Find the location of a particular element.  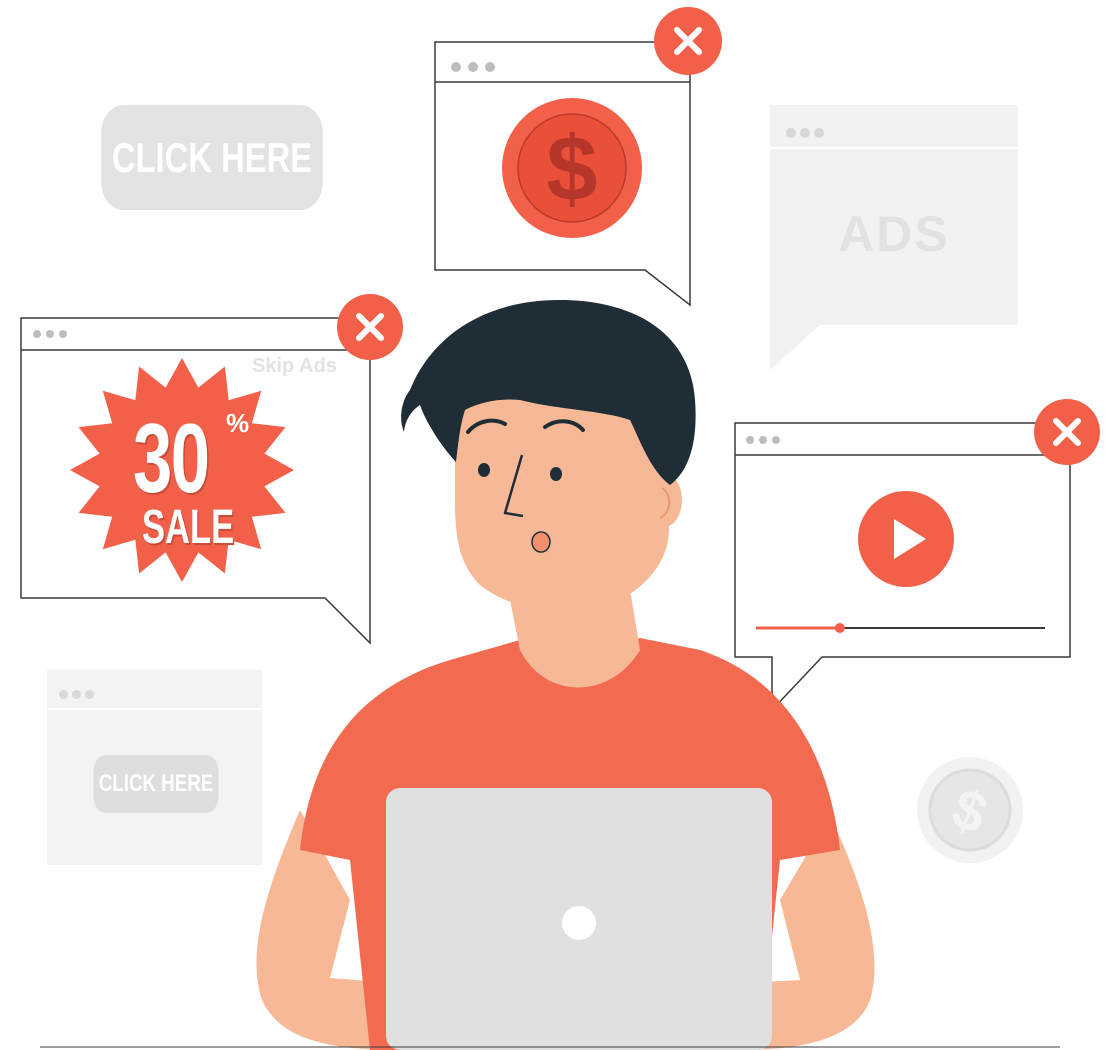

video-ad-popup is located at coordinates (902, 567).